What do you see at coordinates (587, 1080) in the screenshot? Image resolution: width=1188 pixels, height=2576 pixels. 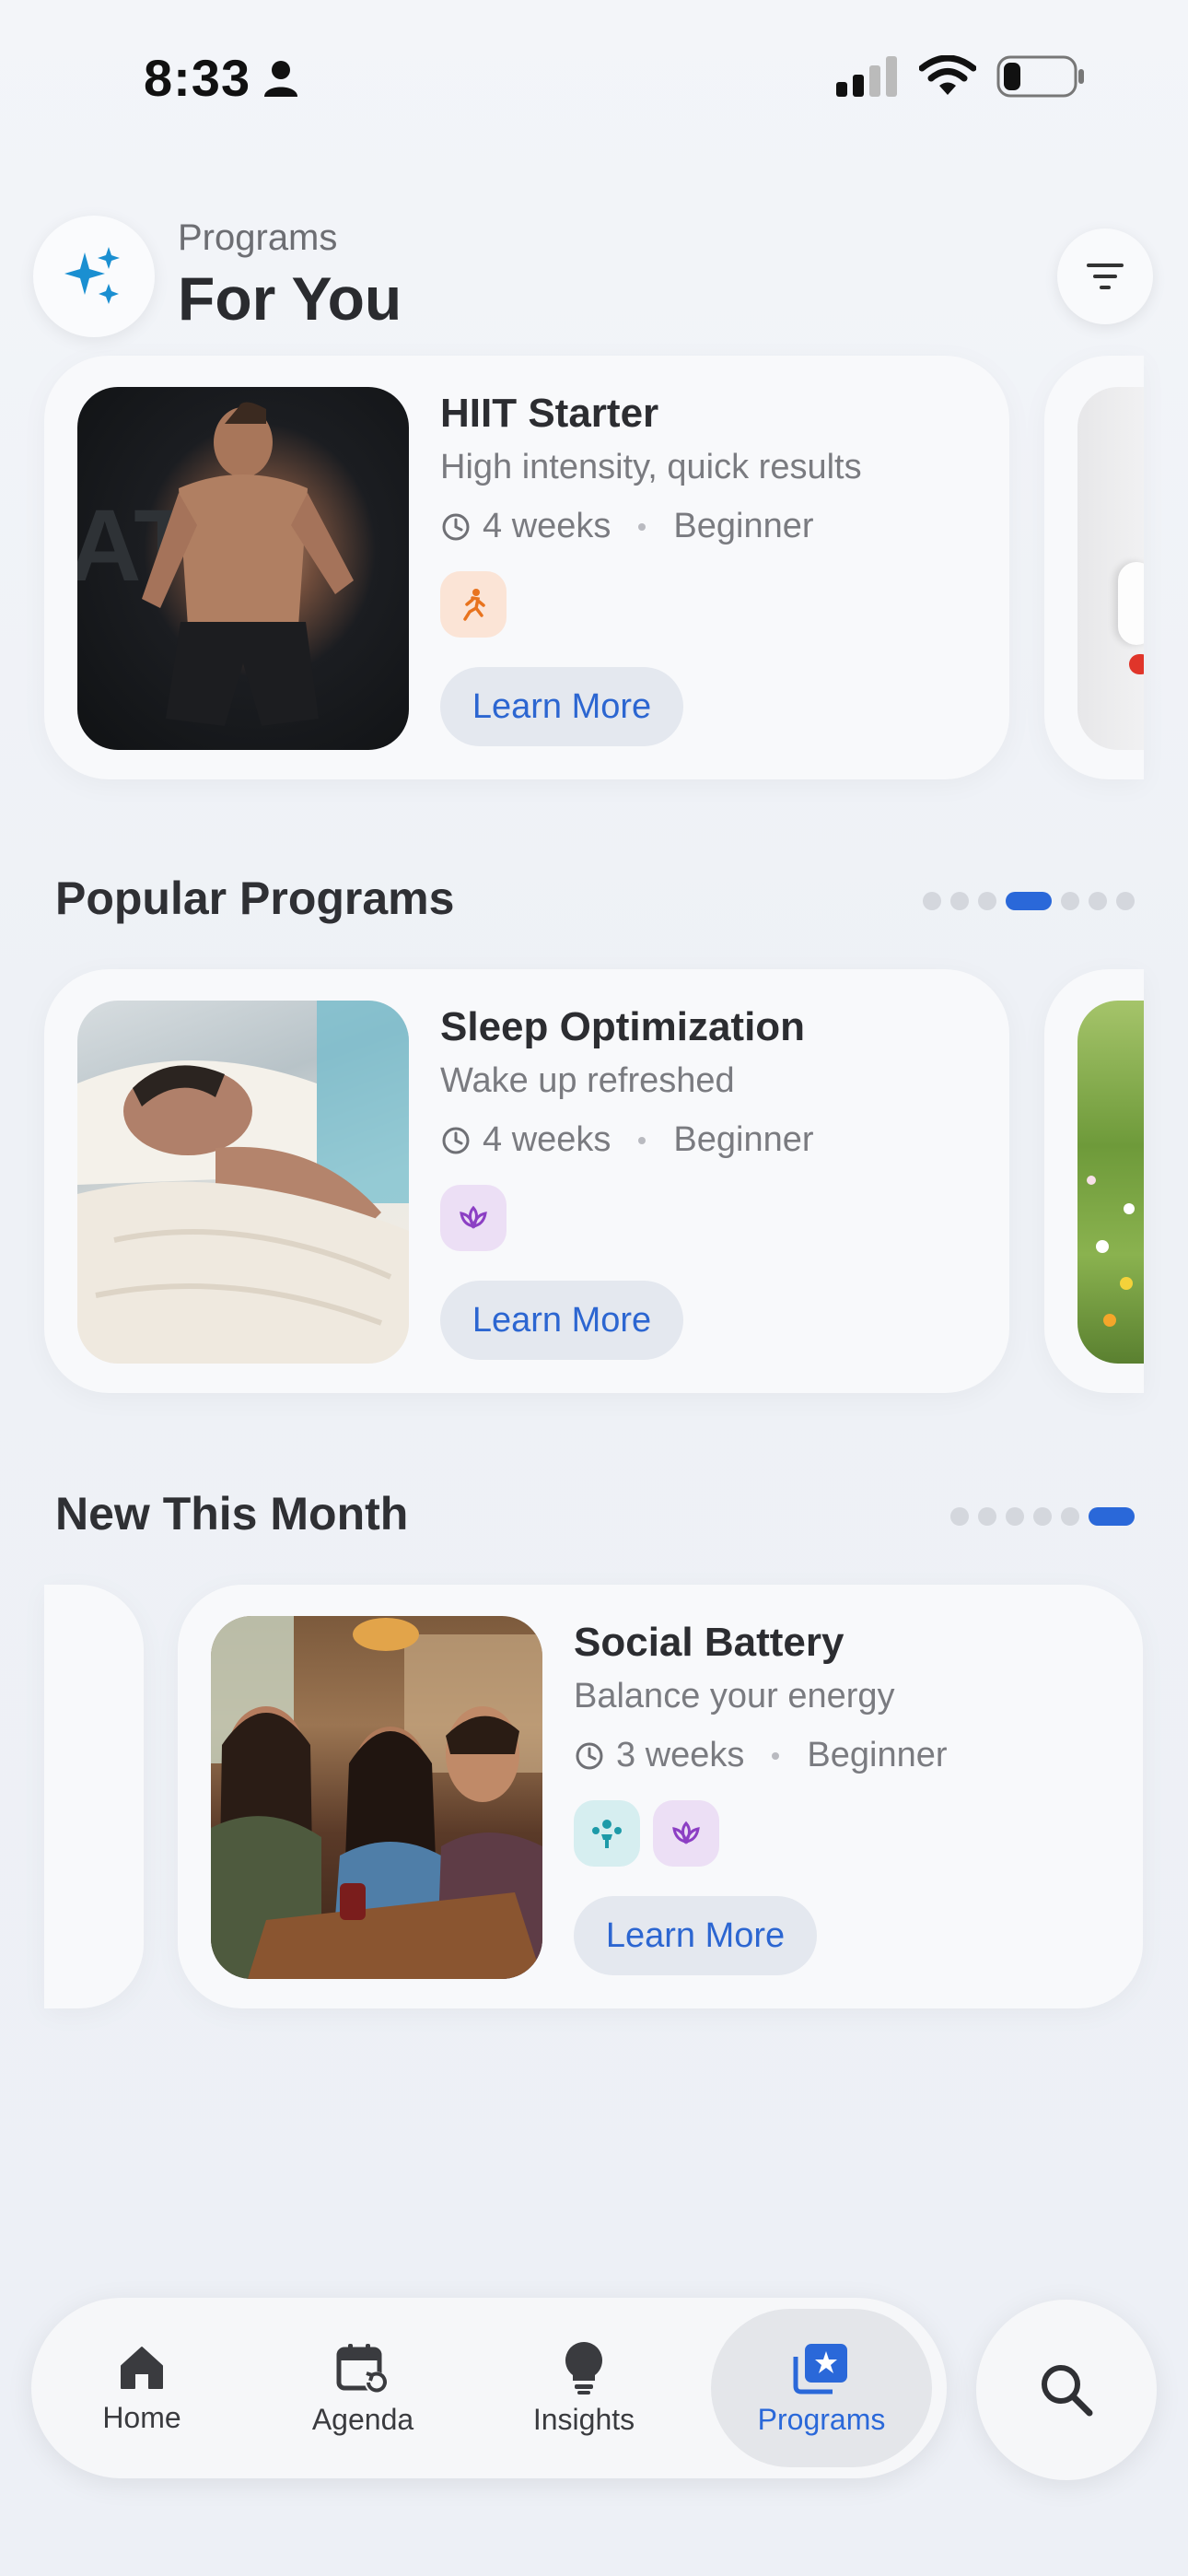 I see `card-subtitle: Wake up refreshed` at bounding box center [587, 1080].